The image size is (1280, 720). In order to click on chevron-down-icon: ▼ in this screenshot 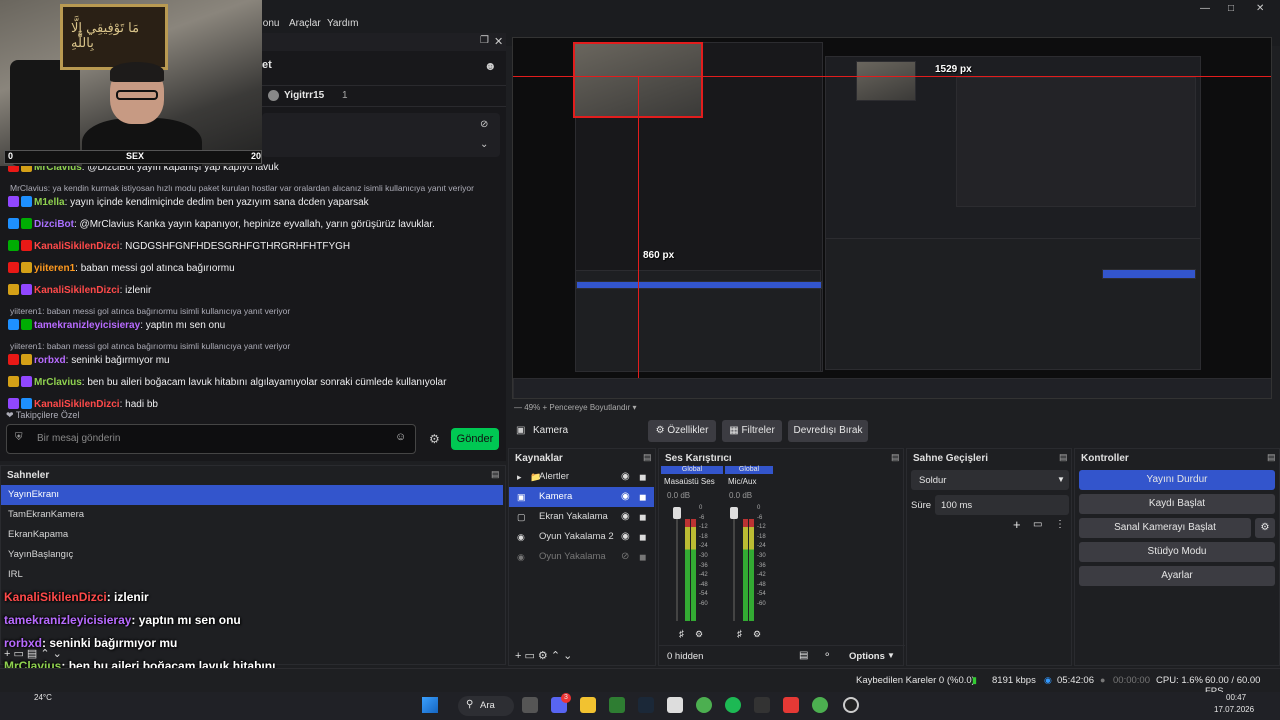, I will do `click(891, 655)`.